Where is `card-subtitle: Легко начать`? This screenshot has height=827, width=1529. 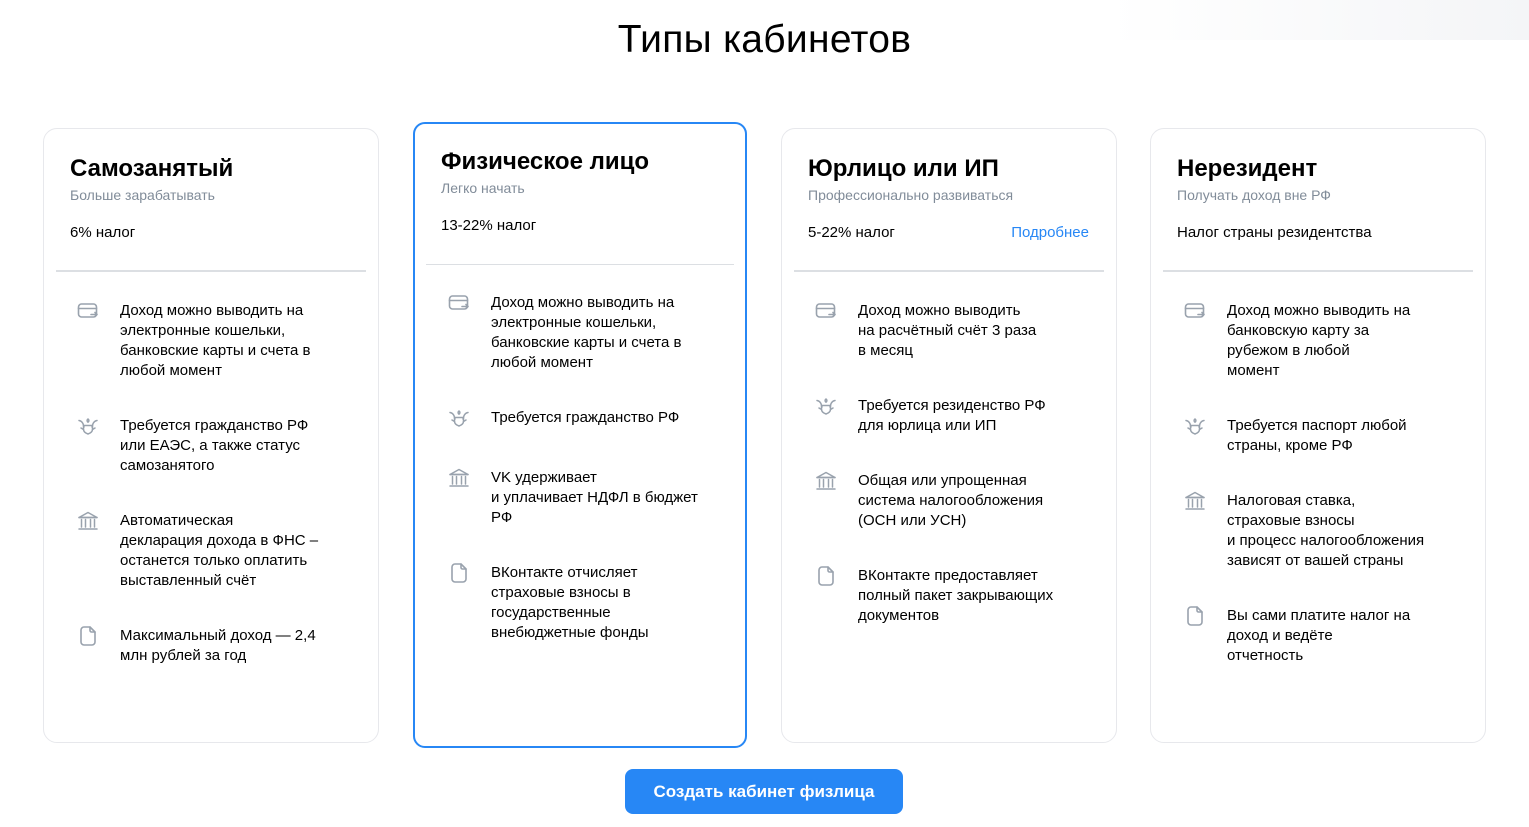 card-subtitle: Легко начать is located at coordinates (483, 188).